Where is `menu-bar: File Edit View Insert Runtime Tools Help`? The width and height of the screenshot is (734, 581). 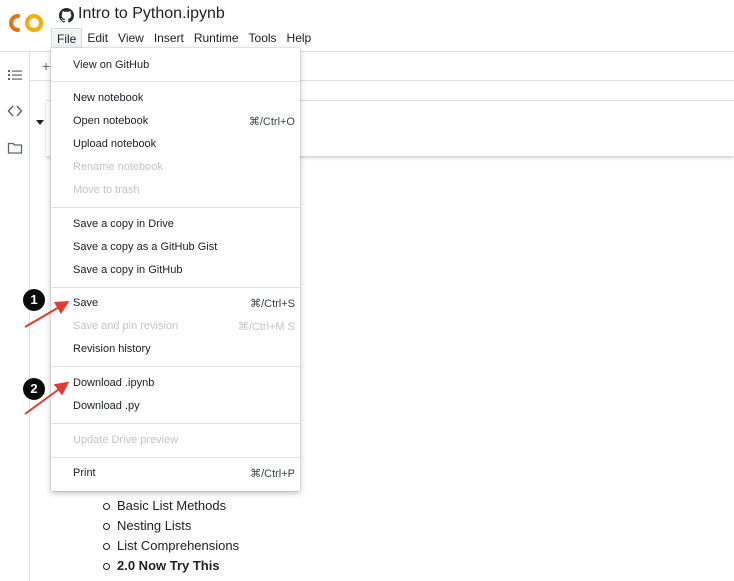 menu-bar: File Edit View Insert Runtime Tools Help is located at coordinates (183, 38).